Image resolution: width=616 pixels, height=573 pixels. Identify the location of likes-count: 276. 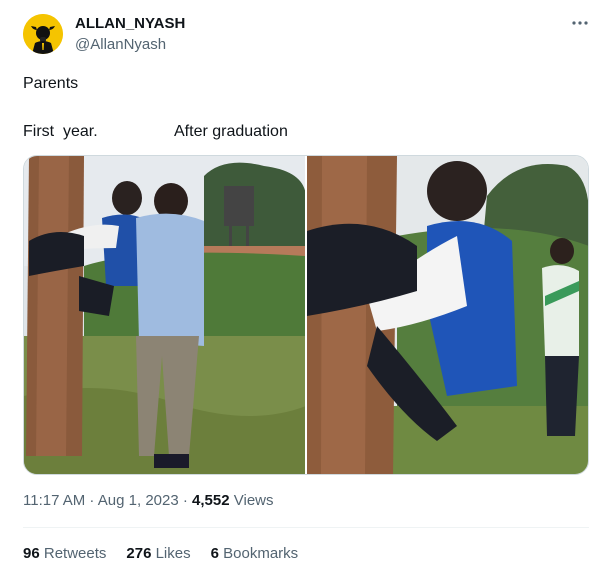
(139, 553).